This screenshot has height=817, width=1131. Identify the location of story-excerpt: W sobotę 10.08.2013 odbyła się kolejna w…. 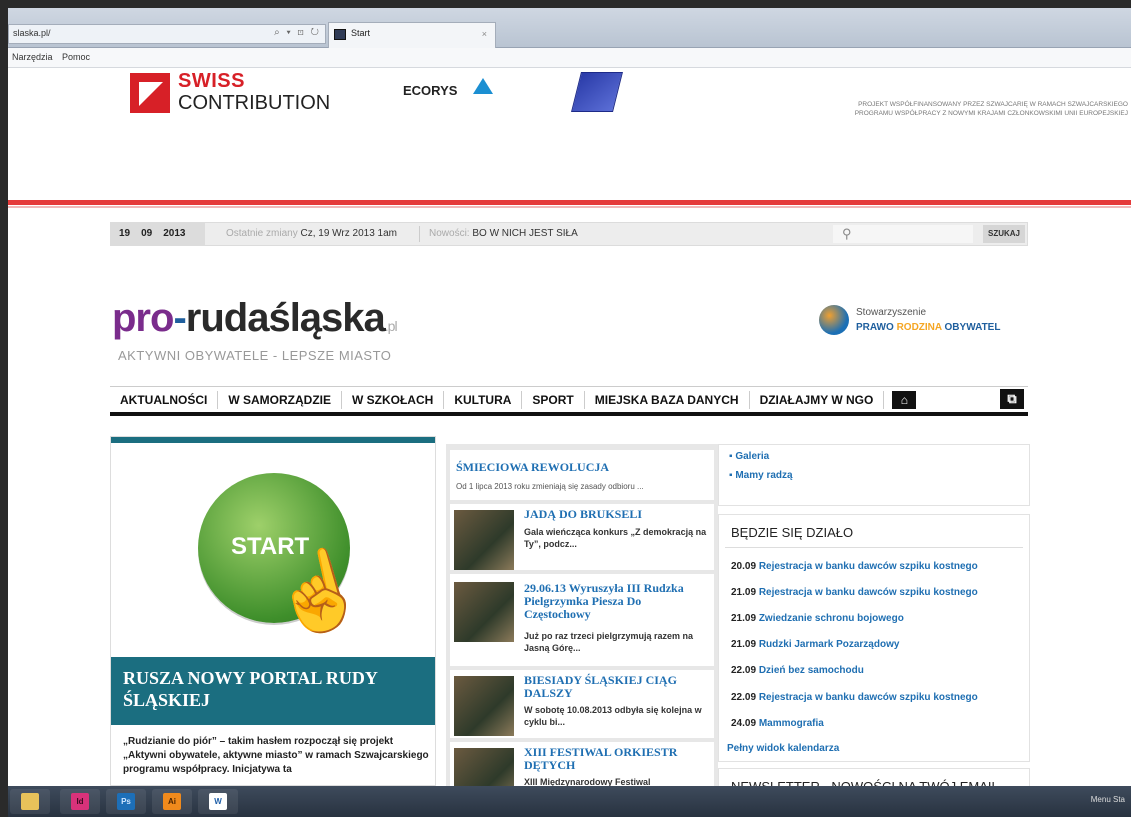
(613, 716).